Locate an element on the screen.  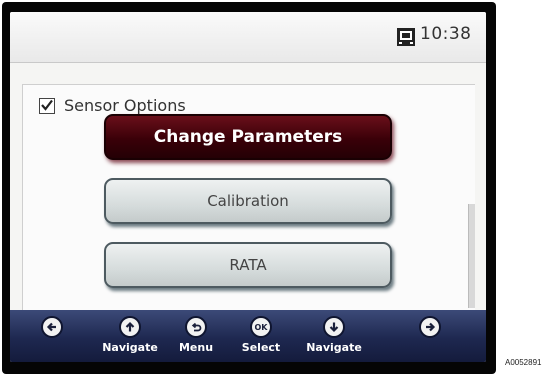
ok-icon: OK is located at coordinates (261, 327).